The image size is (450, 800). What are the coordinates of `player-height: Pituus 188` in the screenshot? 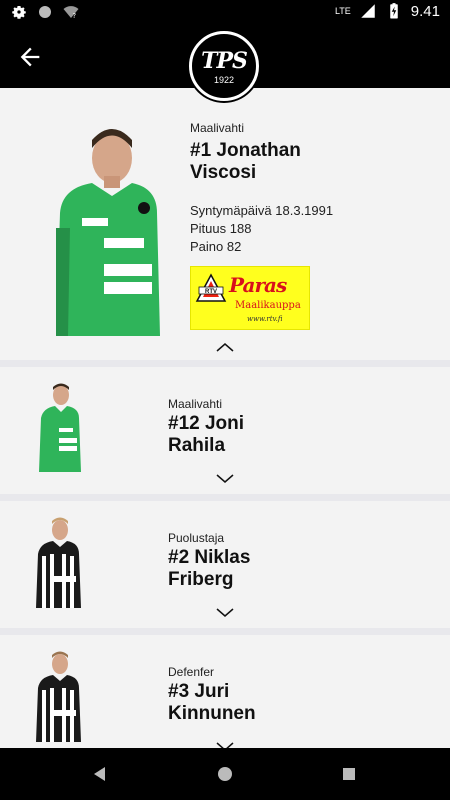 It's located at (221, 228).